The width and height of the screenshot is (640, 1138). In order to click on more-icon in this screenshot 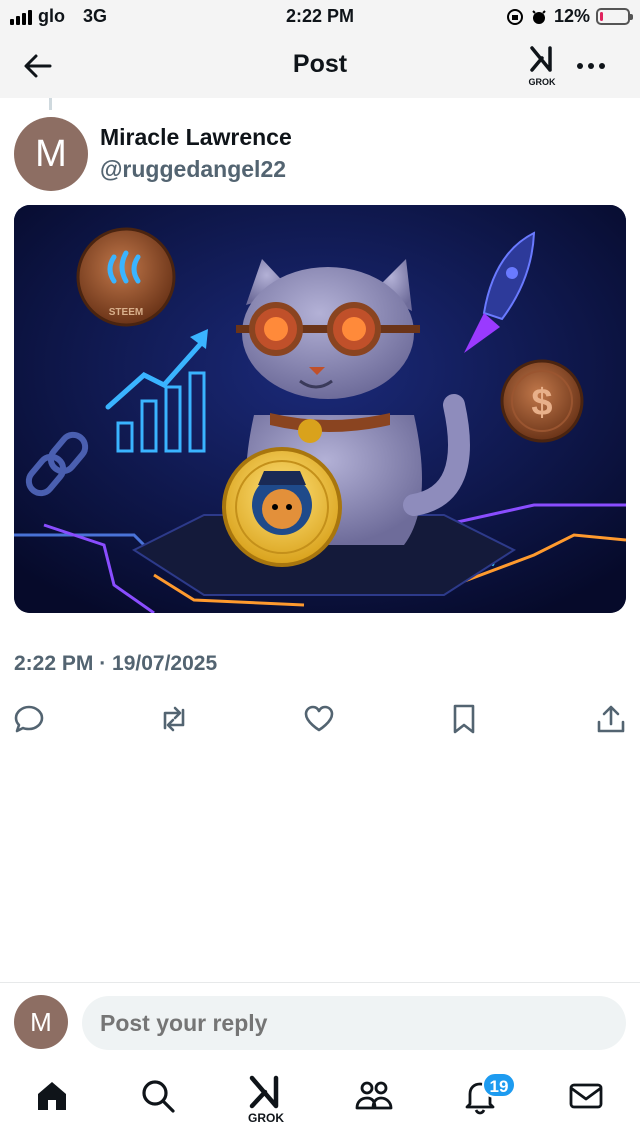, I will do `click(591, 66)`.